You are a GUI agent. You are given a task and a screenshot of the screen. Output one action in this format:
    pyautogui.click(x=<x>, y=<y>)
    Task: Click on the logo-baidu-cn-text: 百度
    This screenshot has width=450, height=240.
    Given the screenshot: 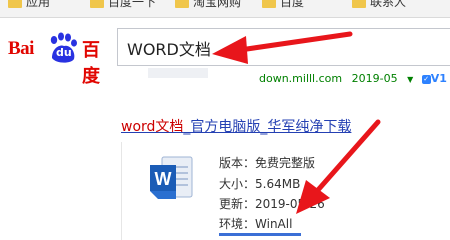 What is the action you would take?
    pyautogui.click(x=91, y=63)
    